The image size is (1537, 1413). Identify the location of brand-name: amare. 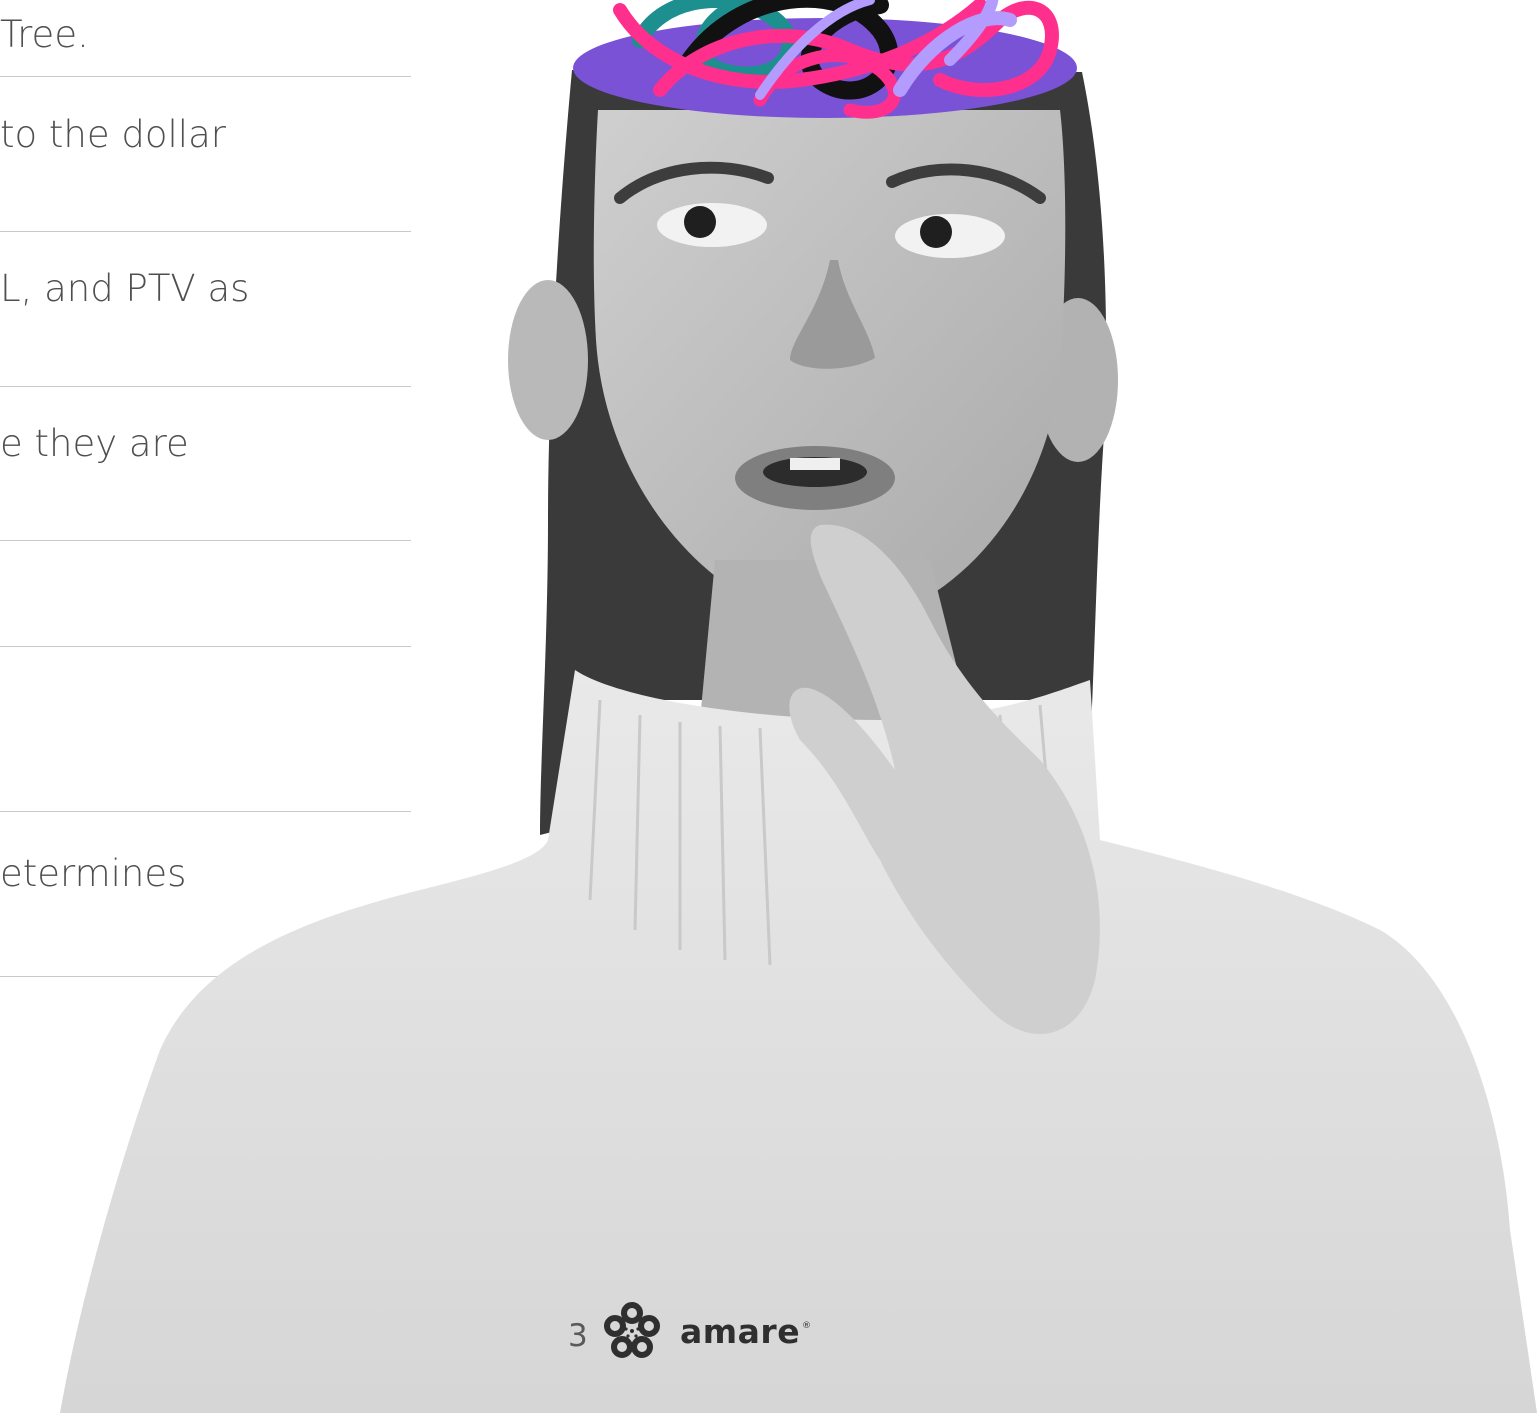
(740, 1331).